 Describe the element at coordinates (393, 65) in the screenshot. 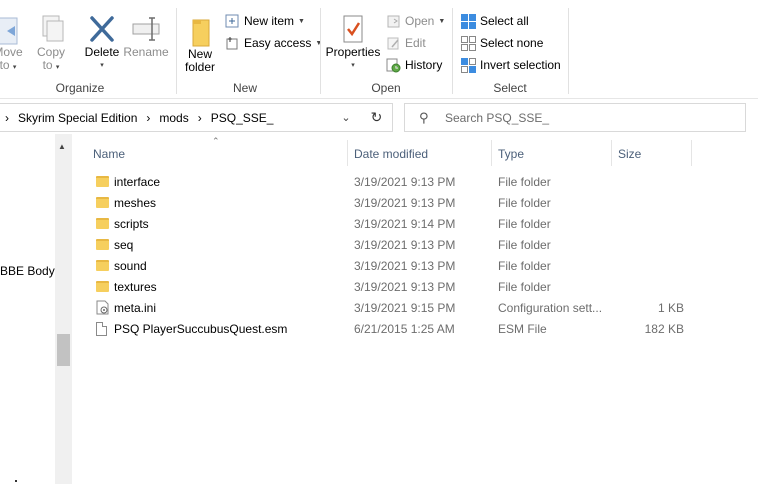

I see `history-icon` at that location.